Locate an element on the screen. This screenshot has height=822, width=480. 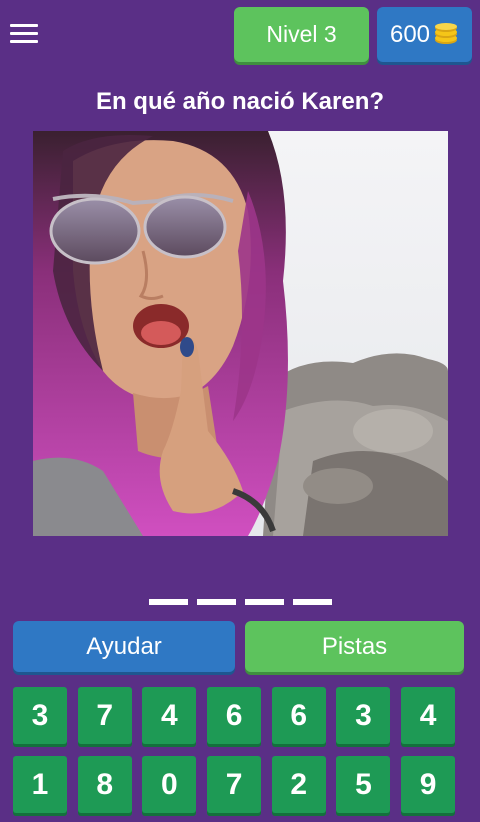
help-button: Ayudar is located at coordinates (124, 646).